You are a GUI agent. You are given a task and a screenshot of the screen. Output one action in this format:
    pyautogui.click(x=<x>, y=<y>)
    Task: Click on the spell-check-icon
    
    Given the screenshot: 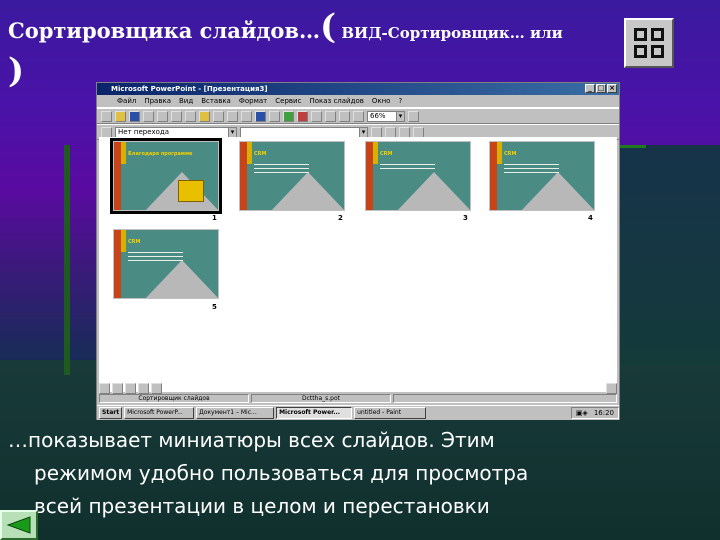 What is the action you would take?
    pyautogui.click(x=162, y=116)
    